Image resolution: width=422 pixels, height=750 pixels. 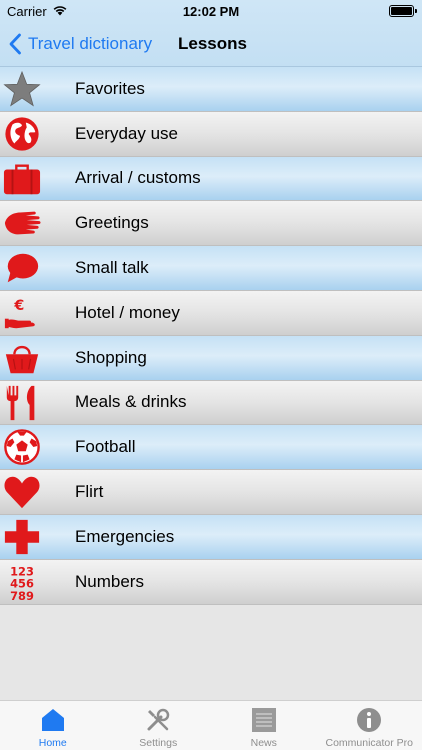 I want to click on status-bar: Carrier 12:02 PM, so click(x=211, y=11).